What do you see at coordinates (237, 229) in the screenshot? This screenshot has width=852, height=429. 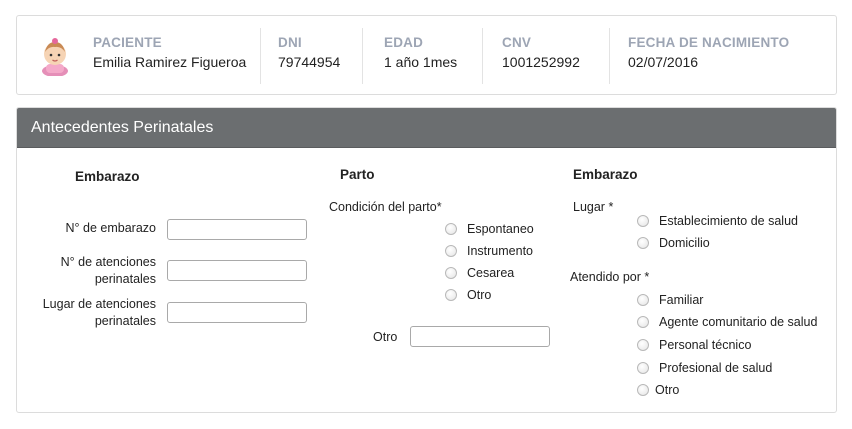 I see `num-embarazo-input` at bounding box center [237, 229].